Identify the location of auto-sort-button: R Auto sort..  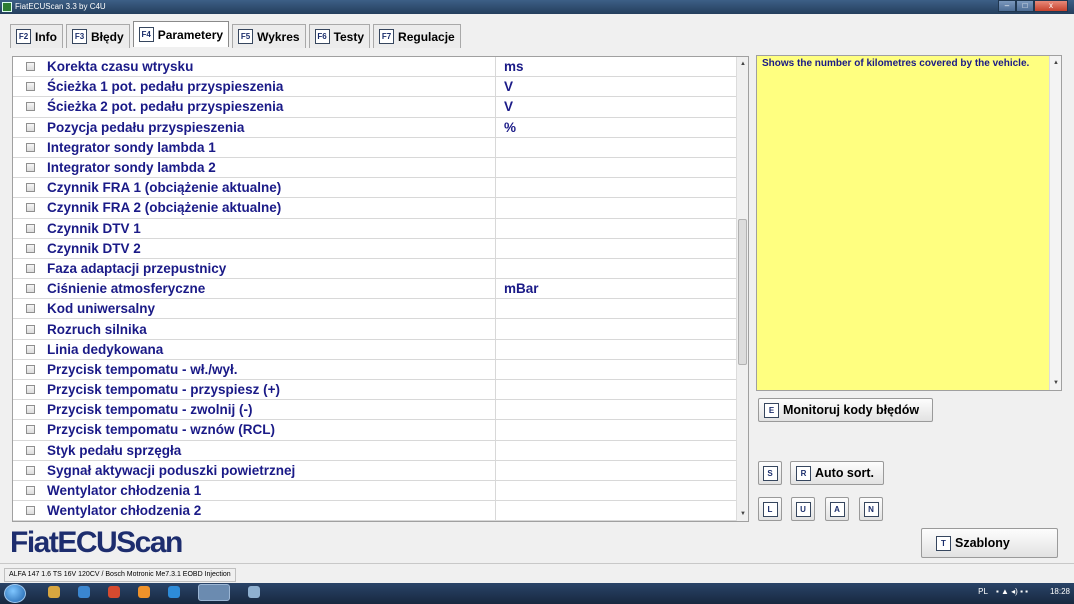
(837, 473).